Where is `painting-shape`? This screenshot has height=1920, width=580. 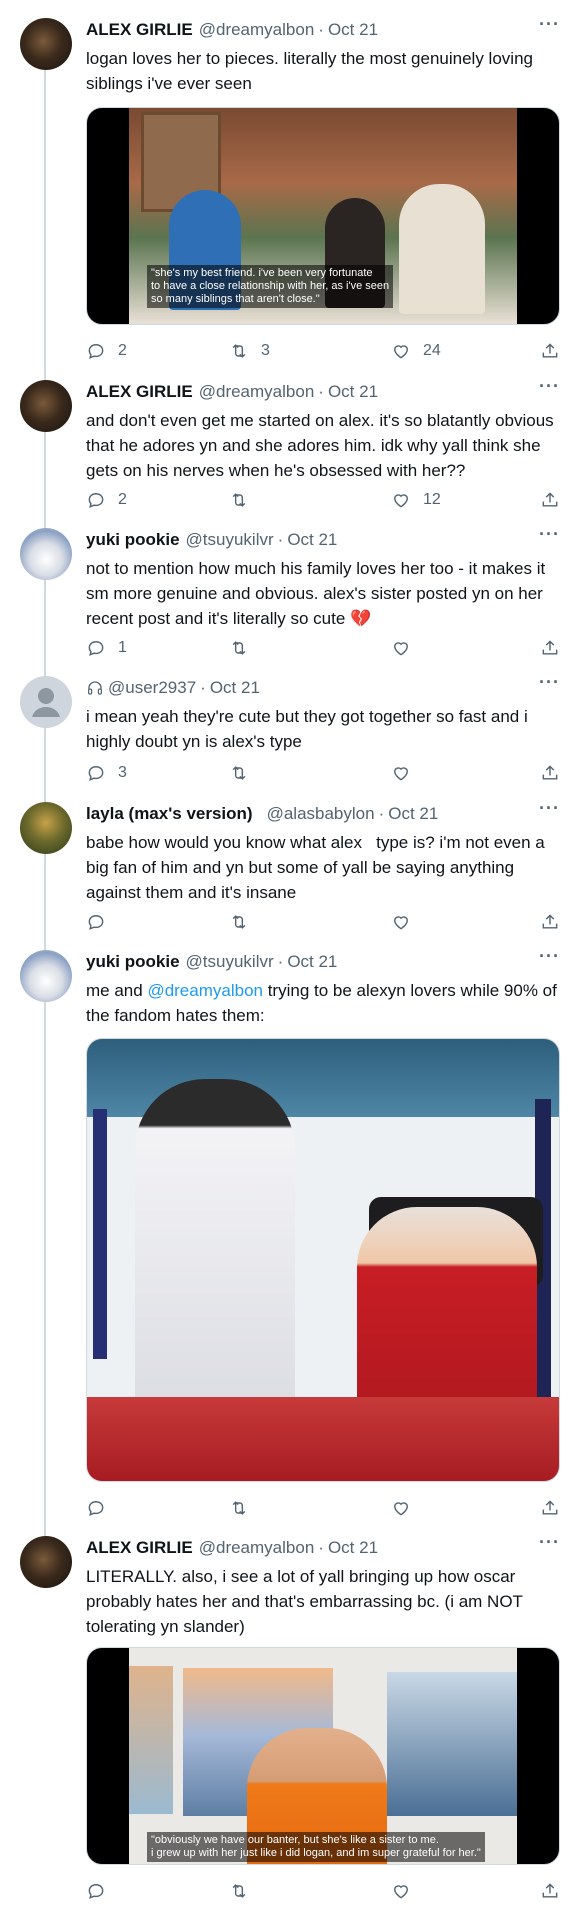
painting-shape is located at coordinates (151, 1740).